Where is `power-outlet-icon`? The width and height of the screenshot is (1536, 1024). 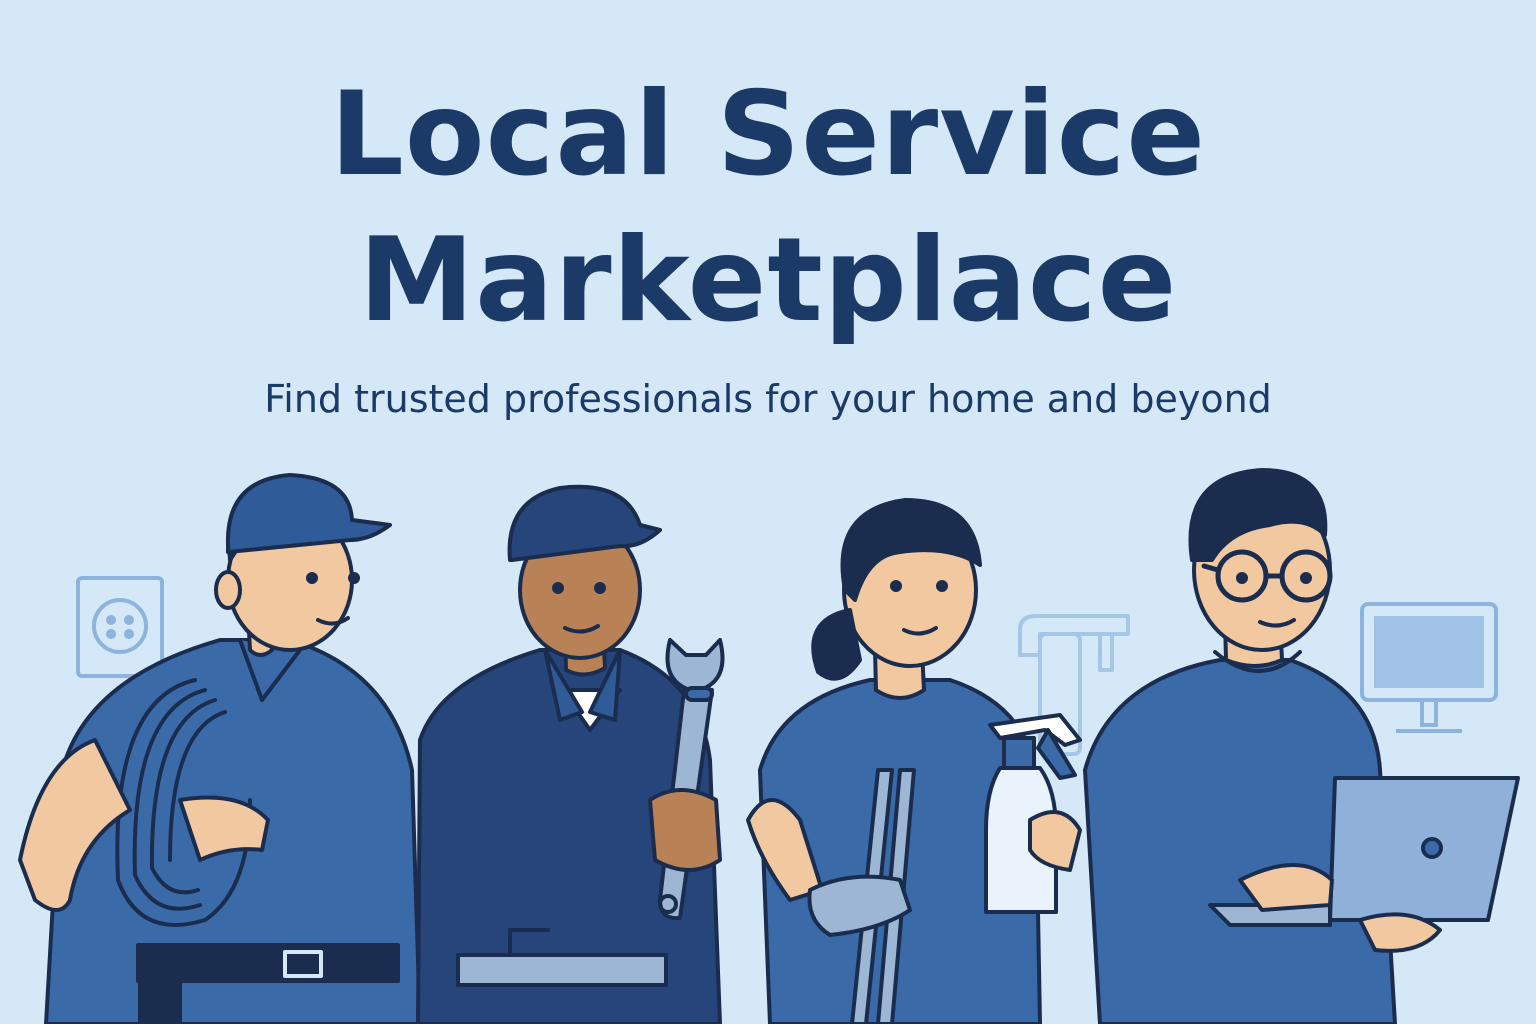
power-outlet-icon is located at coordinates (120, 627).